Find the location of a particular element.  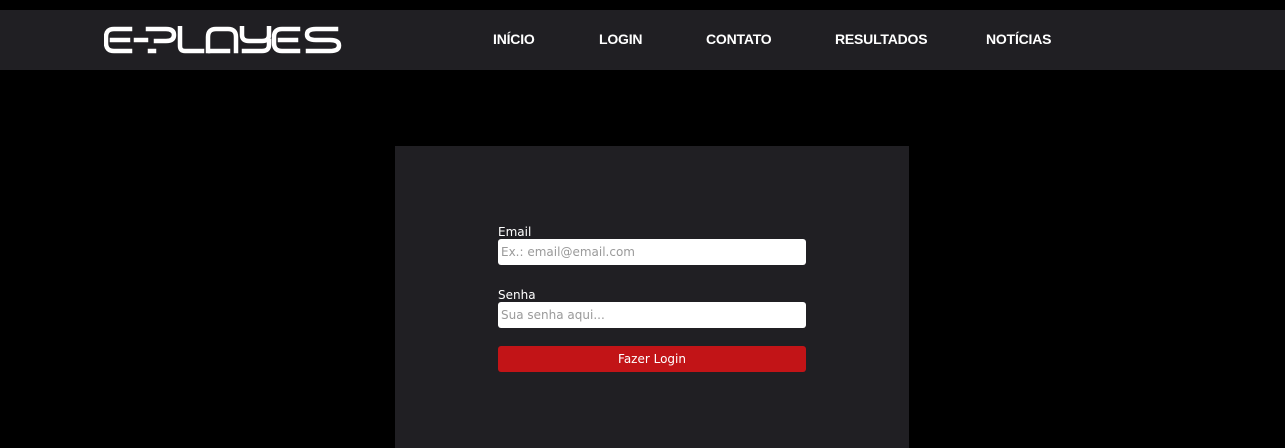

email-input is located at coordinates (652, 252).